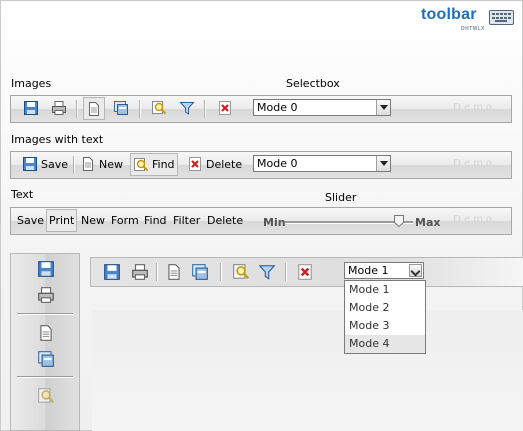 Image resolution: width=523 pixels, height=431 pixels. I want to click on delete-button, so click(225, 108).